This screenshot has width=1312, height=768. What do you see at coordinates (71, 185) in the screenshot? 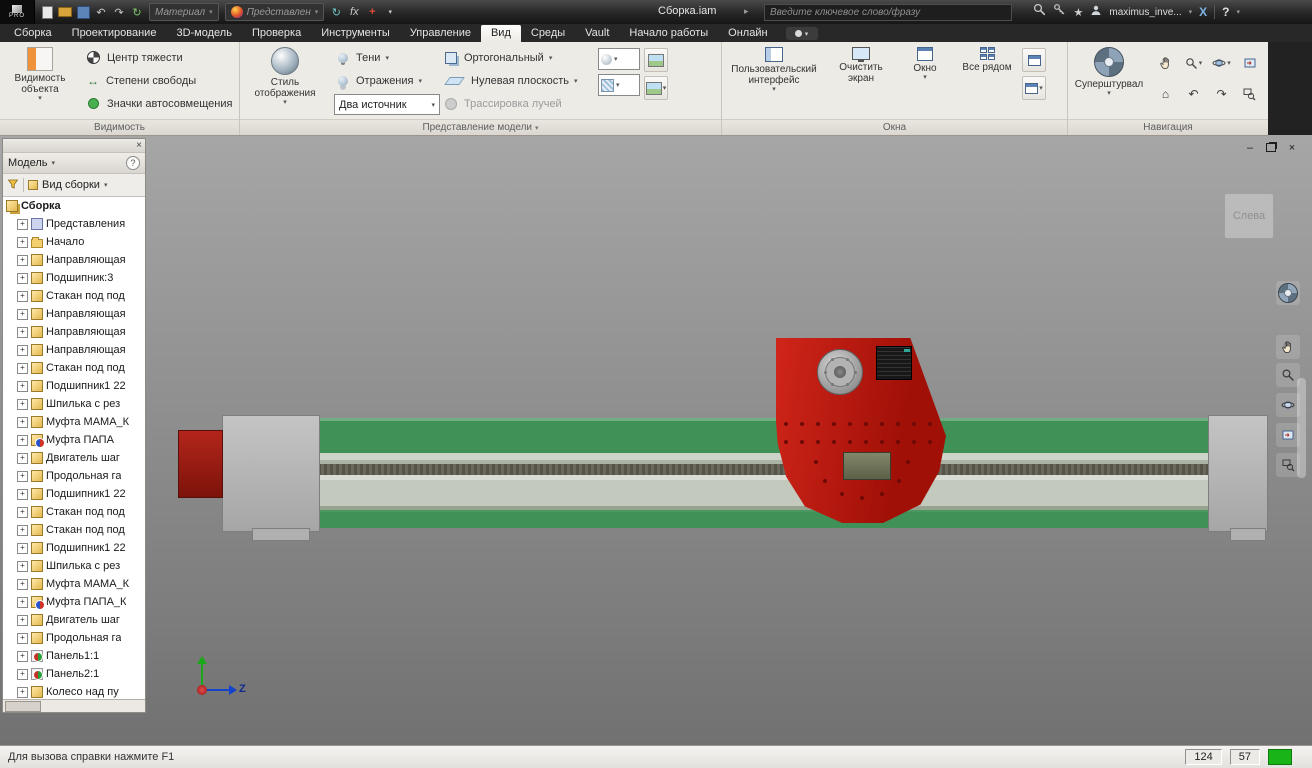
I see `assembly-view-dropdown: Вид сборки` at bounding box center [71, 185].